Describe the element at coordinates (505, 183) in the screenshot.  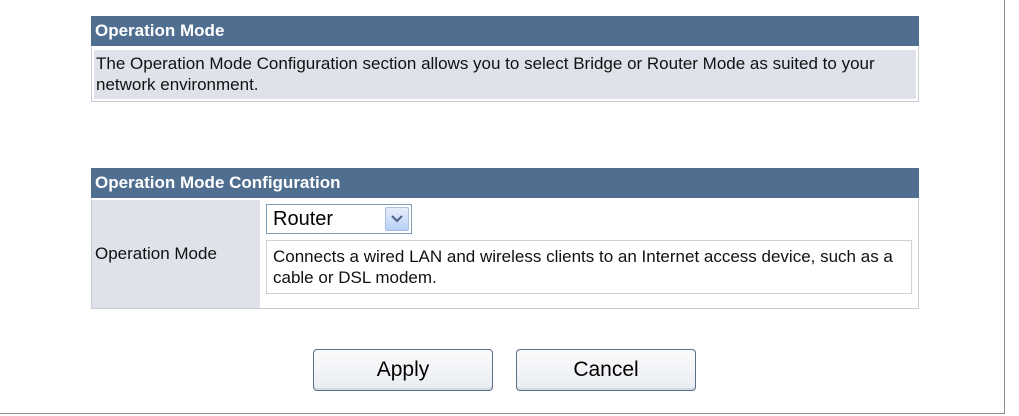
I see `configuration-header: Operation Mode Configuration` at that location.